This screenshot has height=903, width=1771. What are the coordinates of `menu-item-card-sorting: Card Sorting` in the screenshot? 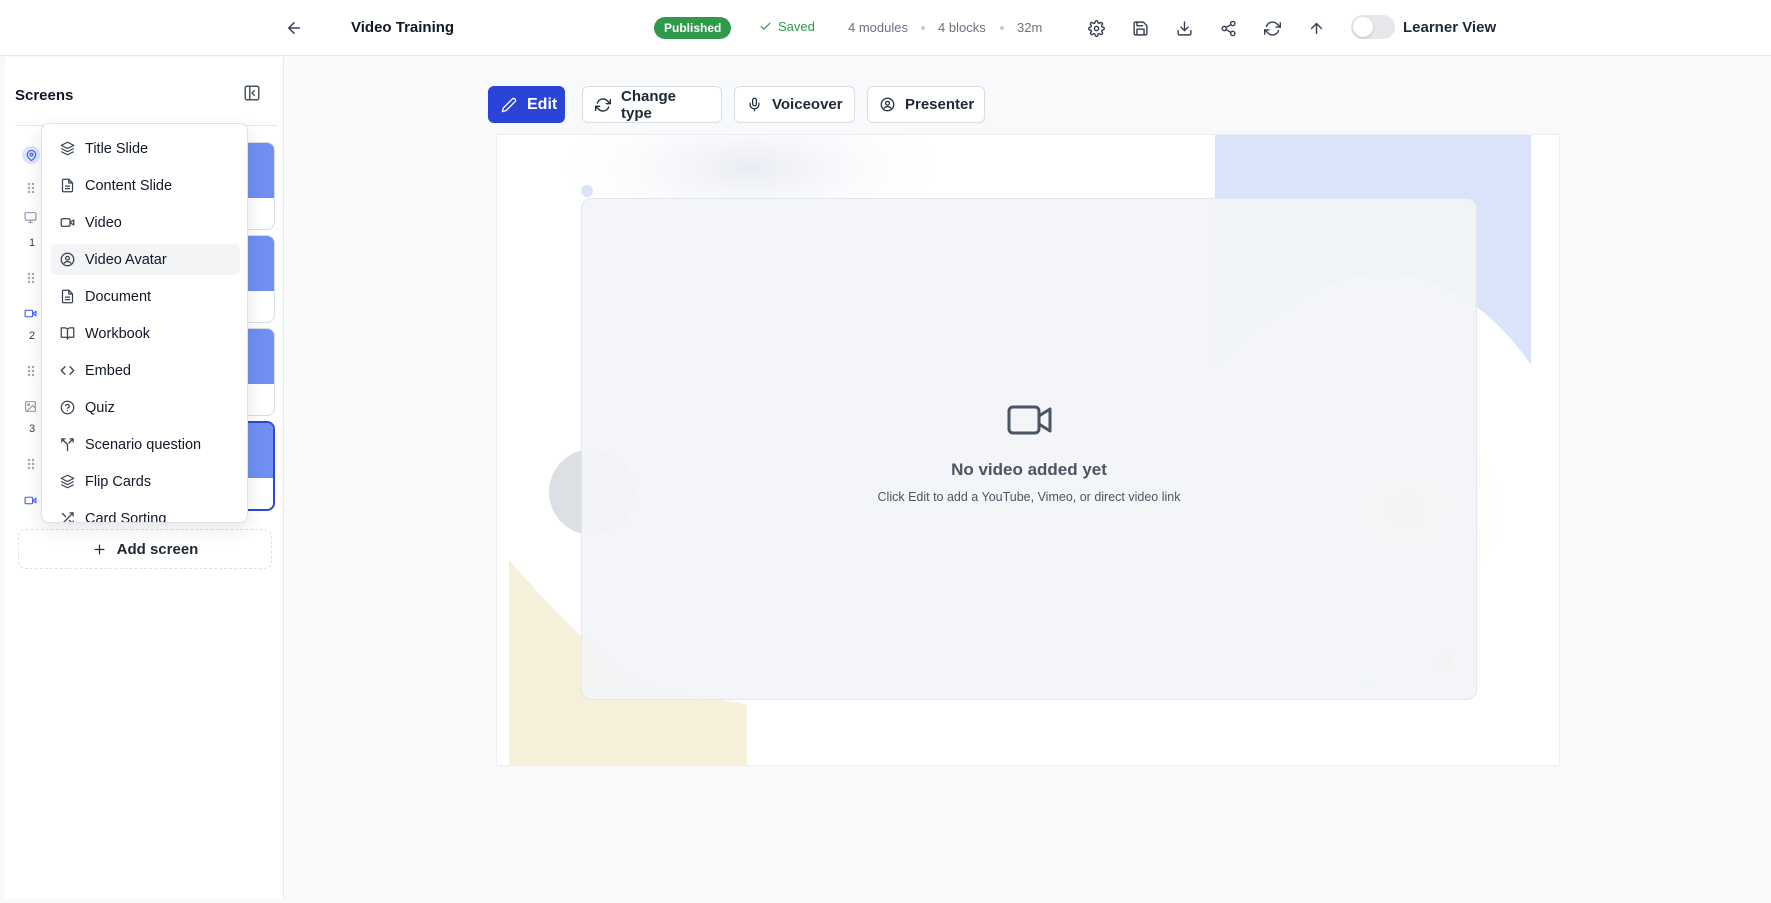 It's located at (145, 513).